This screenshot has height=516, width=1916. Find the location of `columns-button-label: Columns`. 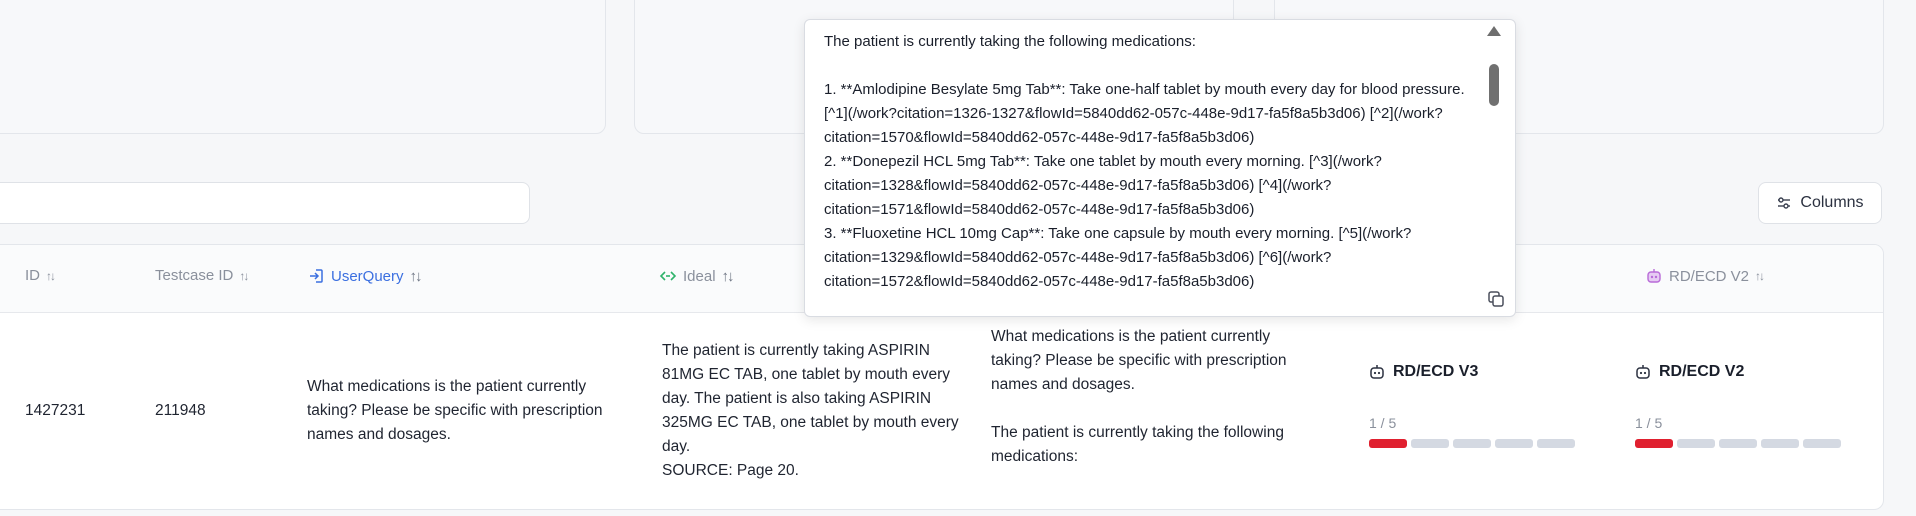

columns-button-label: Columns is located at coordinates (1832, 202).